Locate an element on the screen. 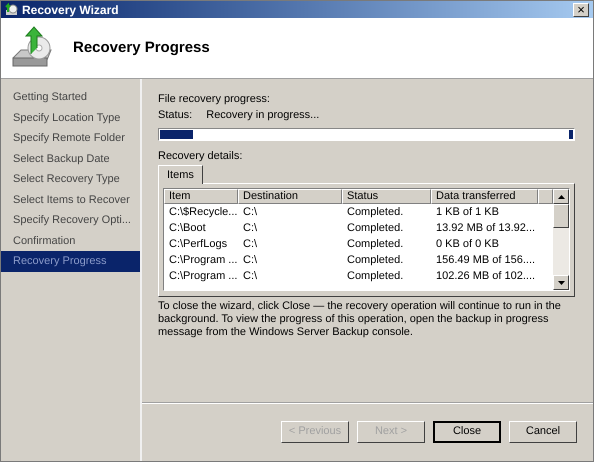 This screenshot has height=462, width=594. step-item: Specify Remote Folder is located at coordinates (70, 138).